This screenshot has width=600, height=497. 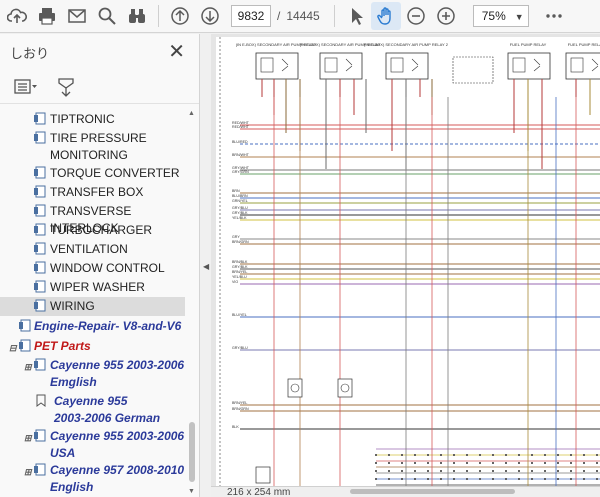 I want to click on bookmark-item: ⊞ Cayenne 955 2003-2006 Emglish, so click(x=92, y=374).